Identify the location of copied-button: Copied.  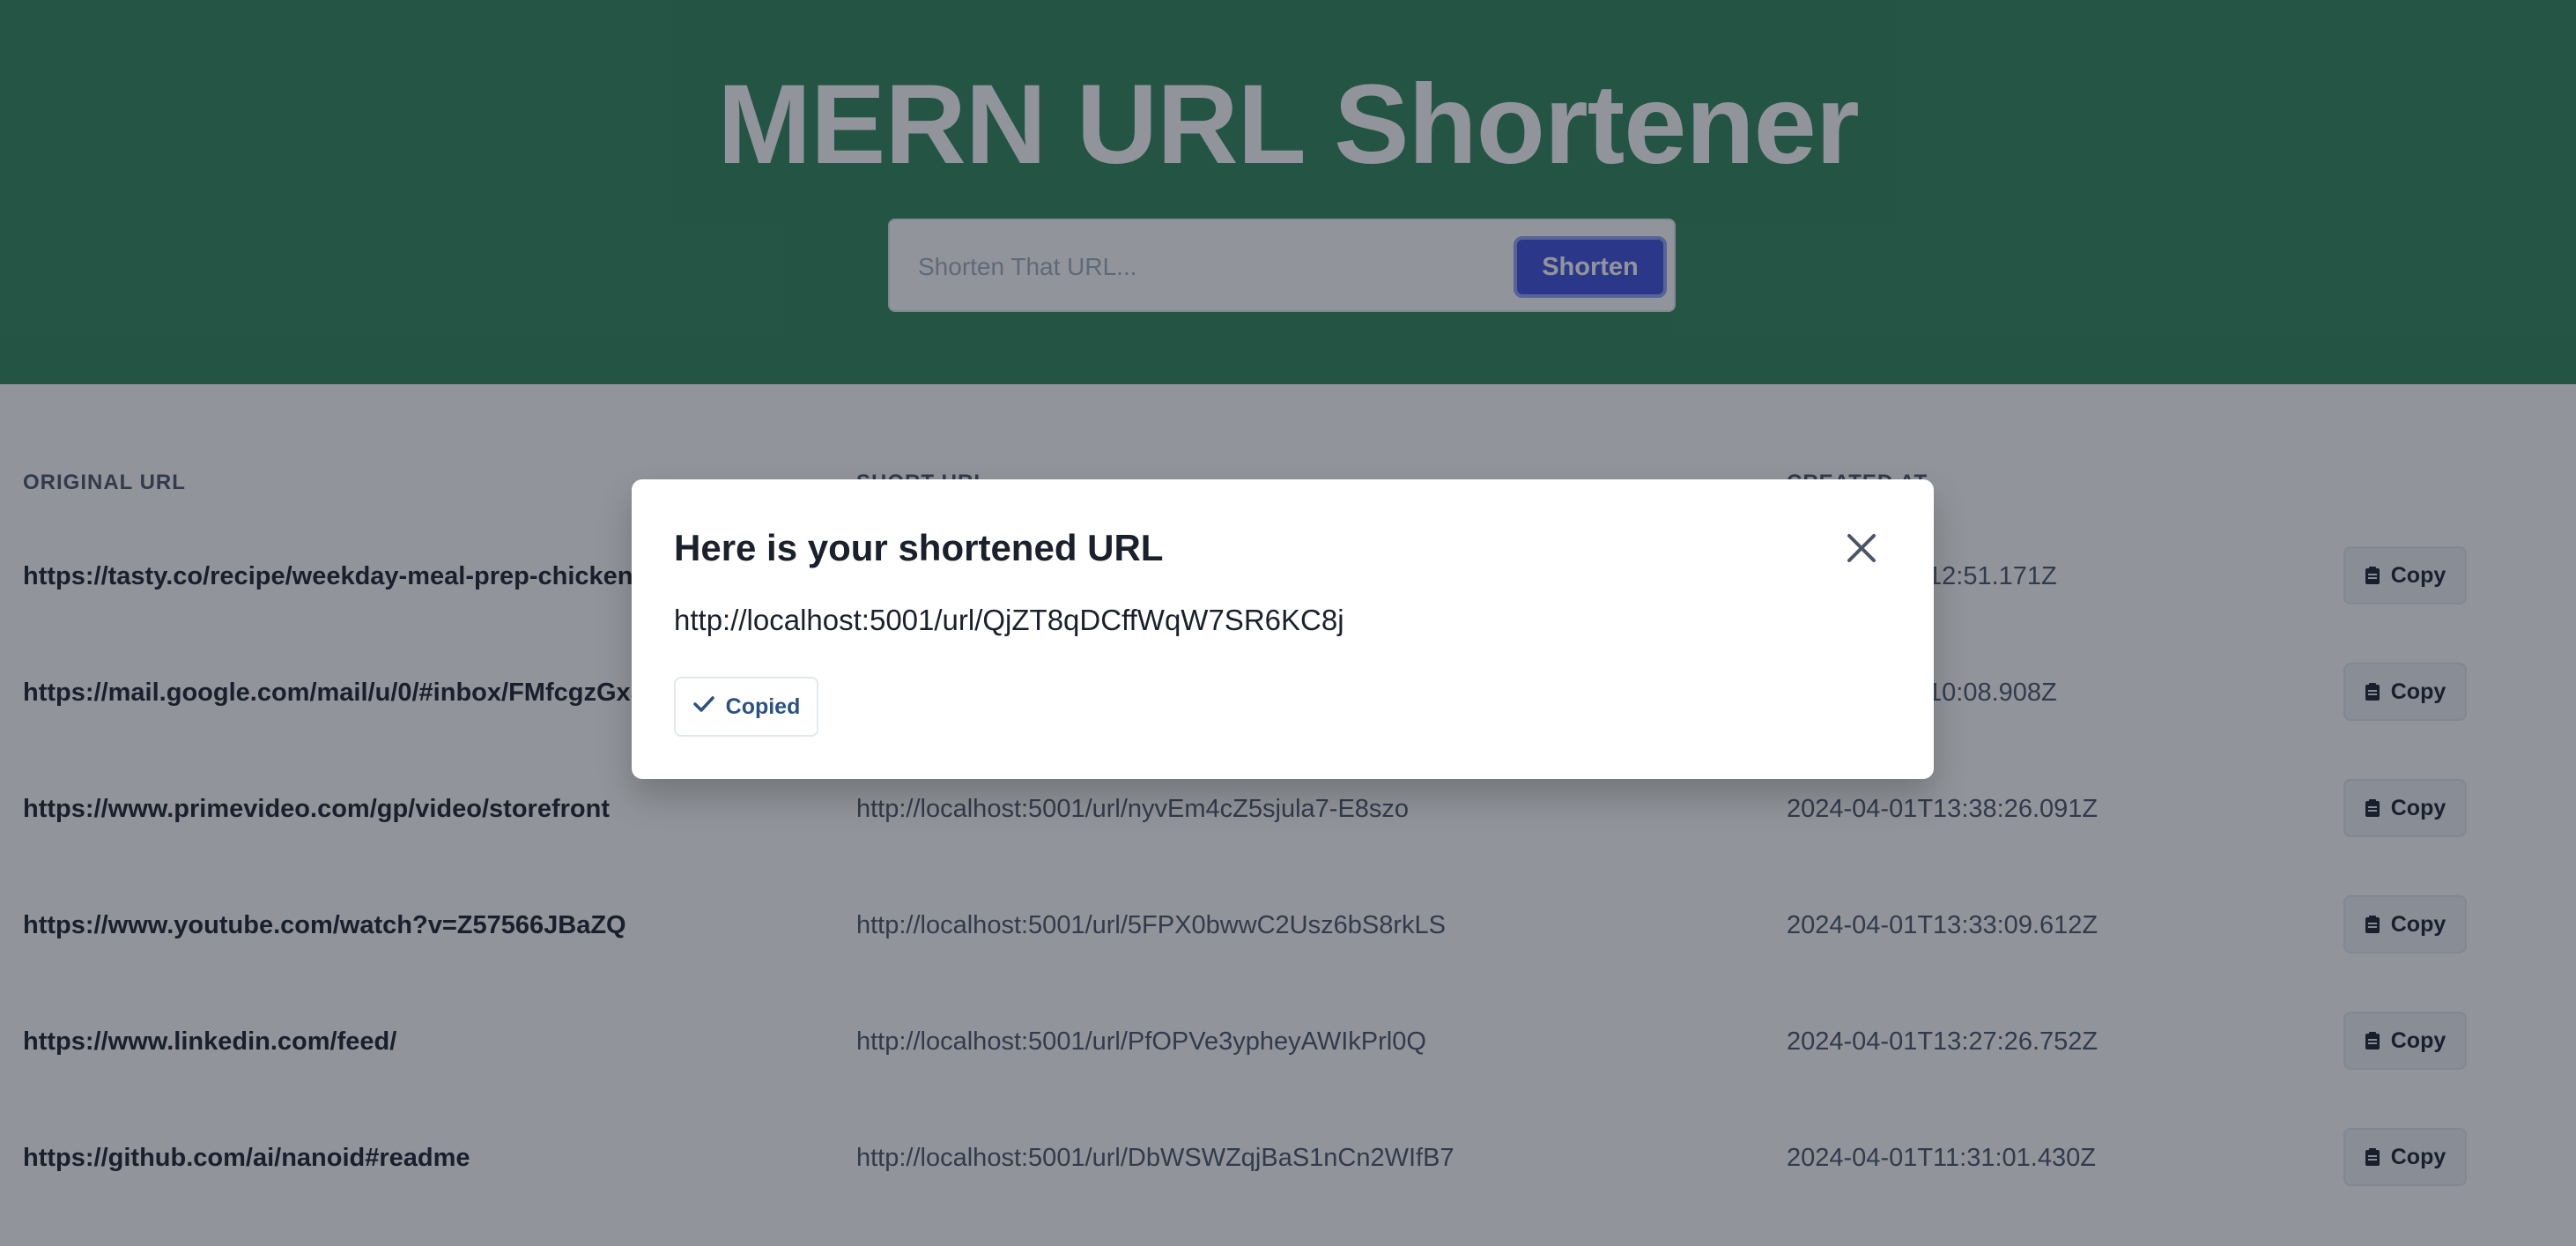
(746, 707).